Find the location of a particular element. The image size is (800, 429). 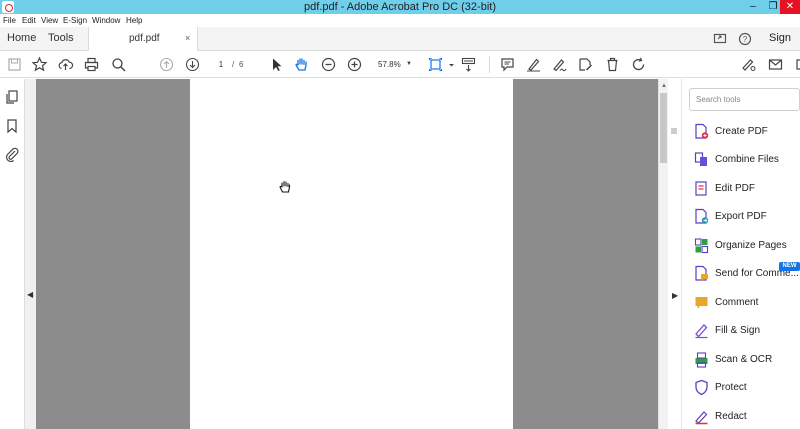

chevron-down-icon: ▼ is located at coordinates (409, 64).